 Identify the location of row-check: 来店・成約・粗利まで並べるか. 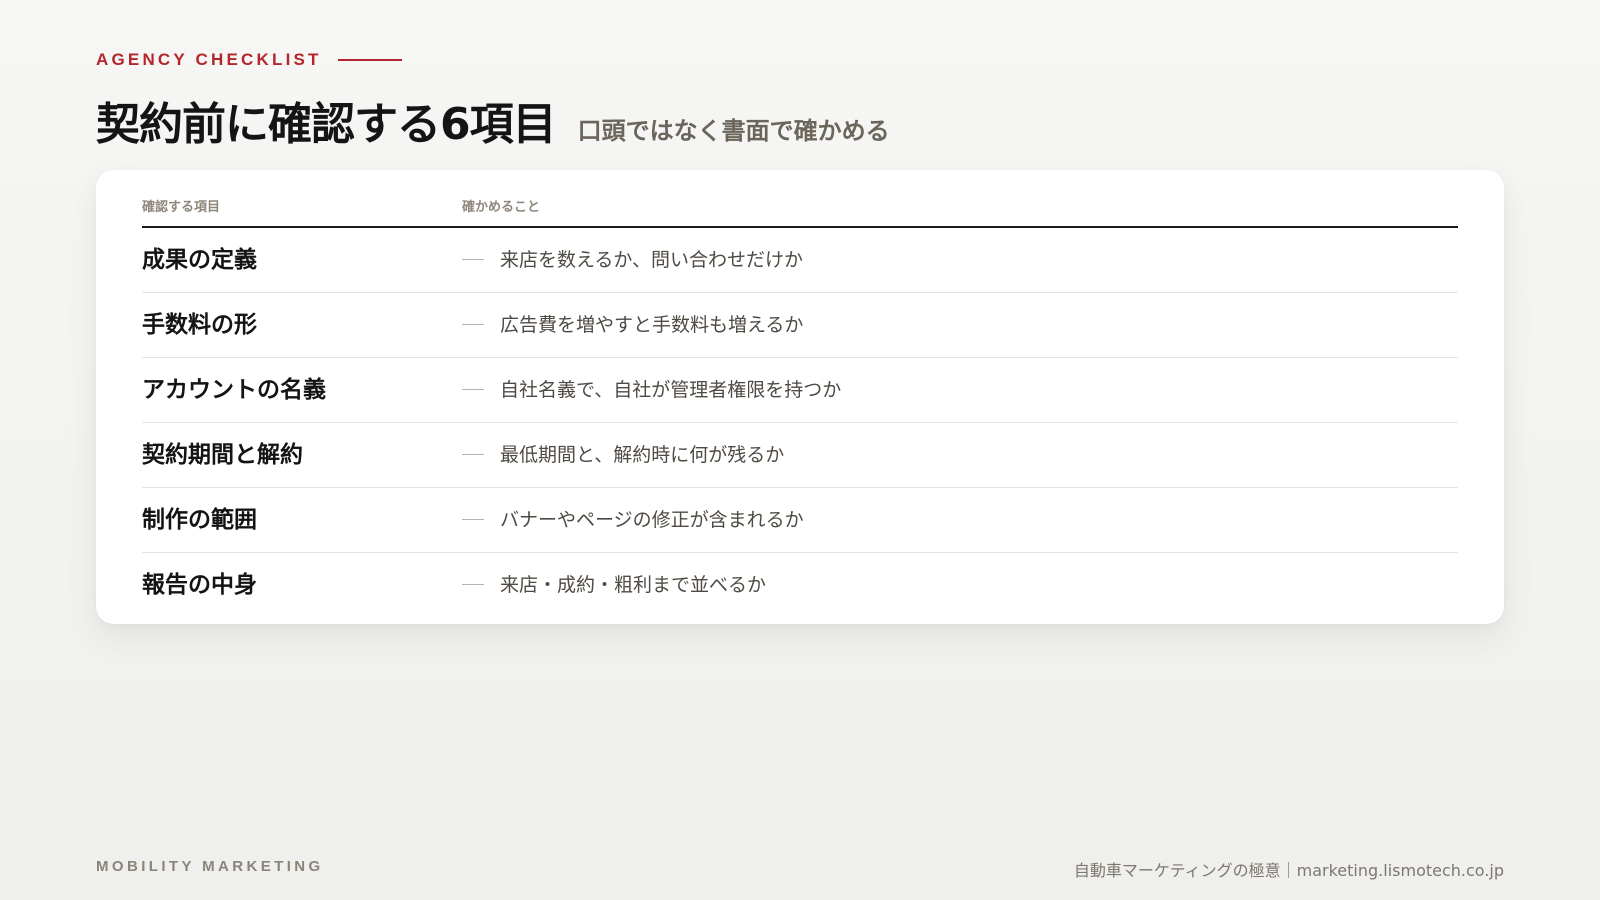
(633, 585).